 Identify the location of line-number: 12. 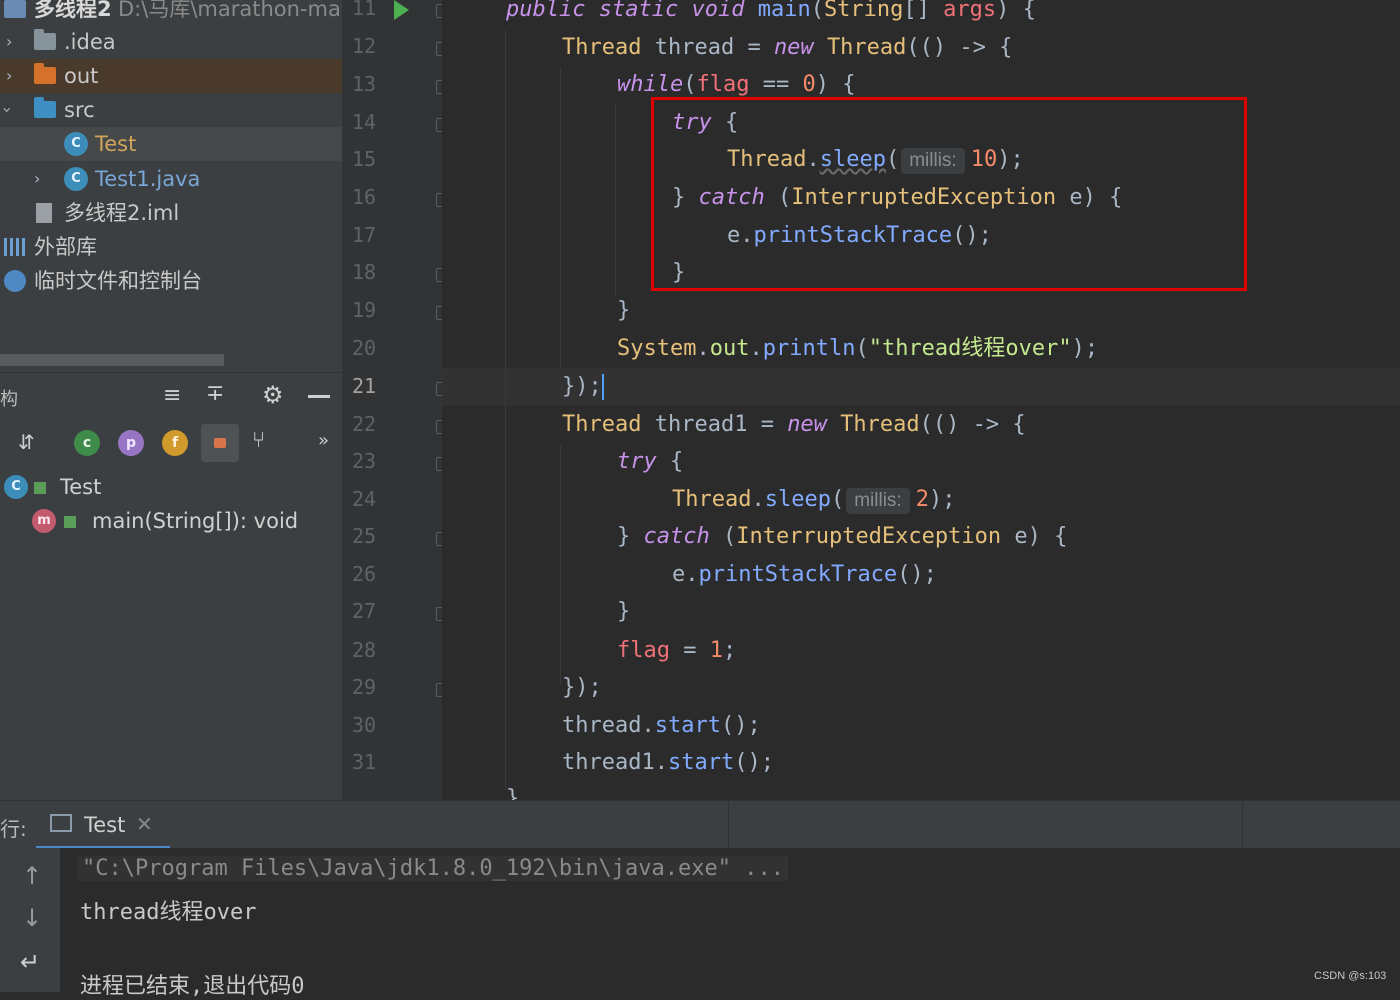
(364, 46).